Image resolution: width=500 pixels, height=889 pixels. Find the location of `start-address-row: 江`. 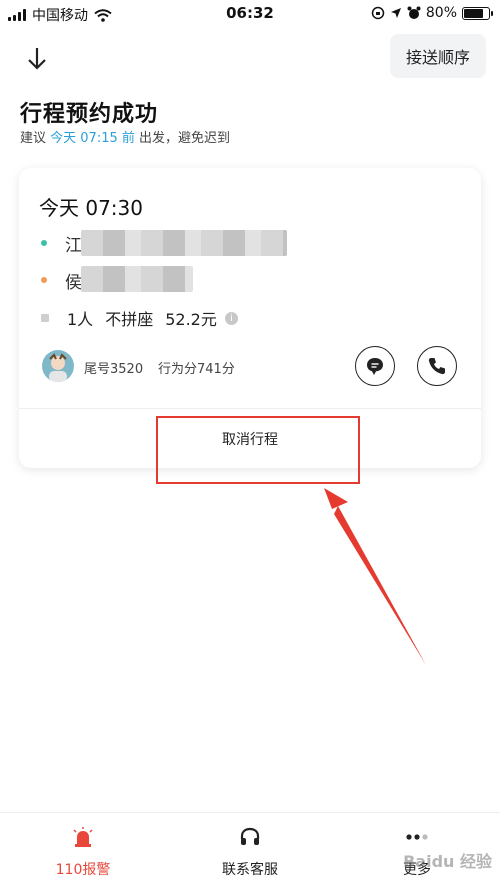

start-address-row: 江 is located at coordinates (61, 243).